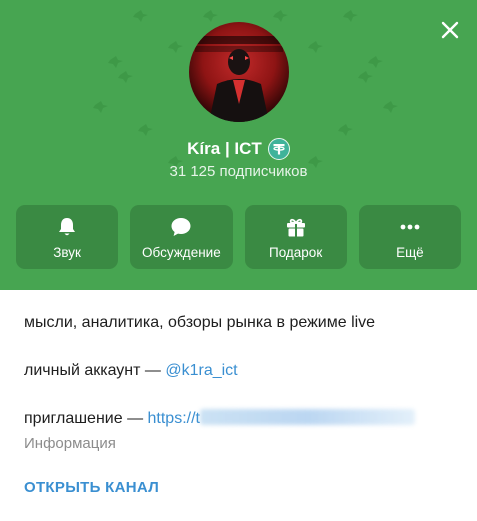  I want to click on open-channel-button: ОТКРЫТЬ КАНАЛ, so click(91, 487).